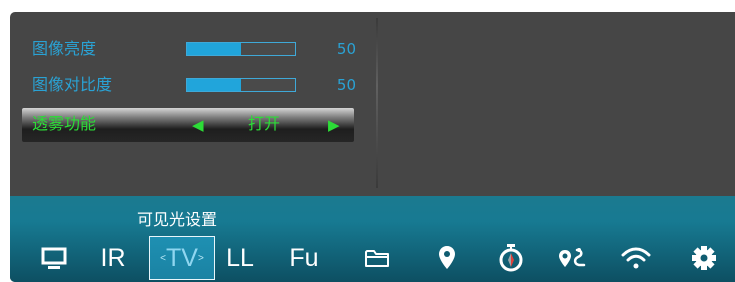  What do you see at coordinates (346, 85) in the screenshot?
I see `contrast-value: 50` at bounding box center [346, 85].